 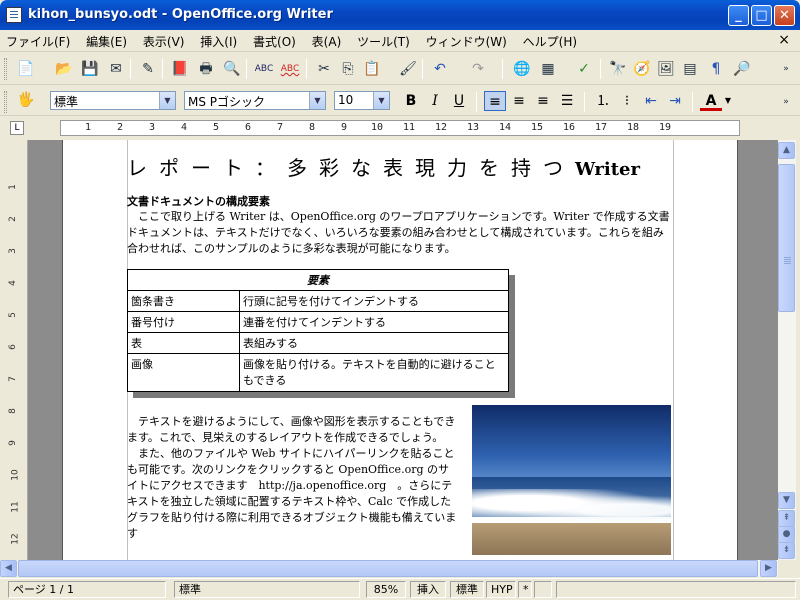 What do you see at coordinates (90, 69) in the screenshot?
I see `save-icon: 💾` at bounding box center [90, 69].